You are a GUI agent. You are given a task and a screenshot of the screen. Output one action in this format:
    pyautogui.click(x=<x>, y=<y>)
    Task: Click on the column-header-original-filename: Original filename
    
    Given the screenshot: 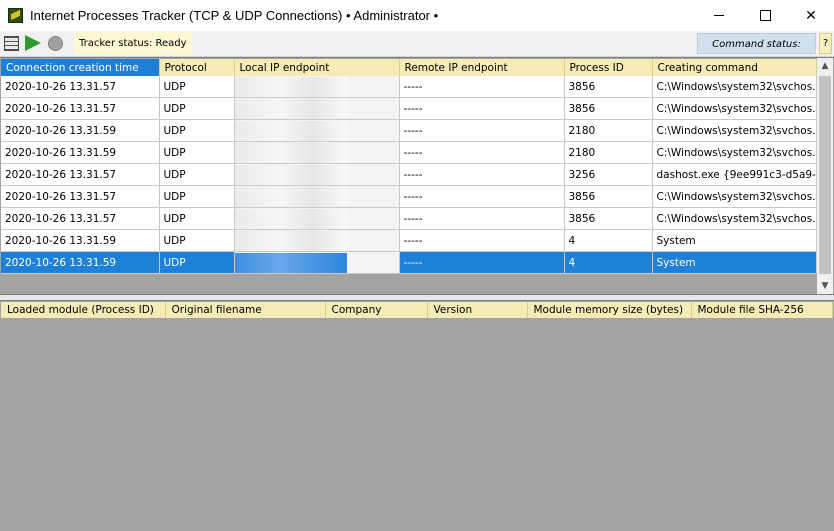 What is the action you would take?
    pyautogui.click(x=245, y=310)
    